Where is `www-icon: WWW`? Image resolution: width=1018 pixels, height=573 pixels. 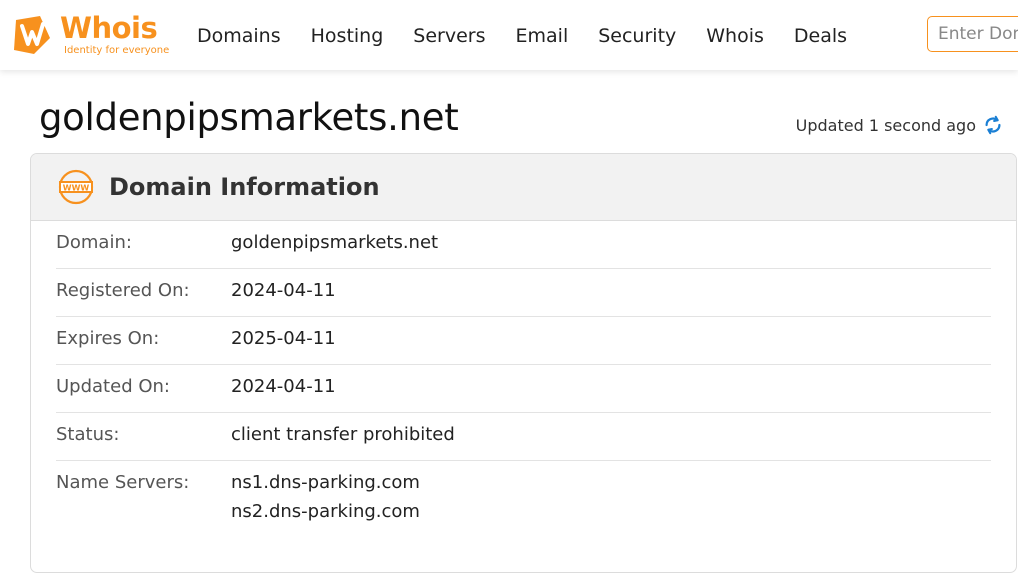 www-icon: WWW is located at coordinates (76, 187).